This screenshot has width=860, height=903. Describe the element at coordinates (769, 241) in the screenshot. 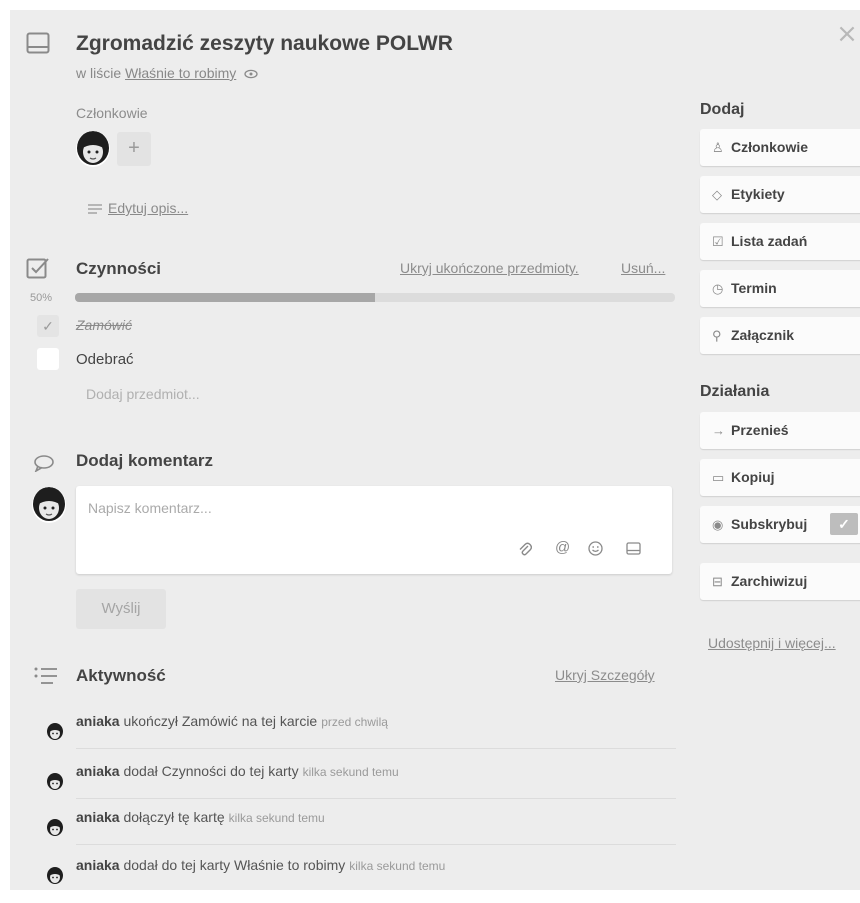

I see `checklist-button-label: Lista zadań` at that location.